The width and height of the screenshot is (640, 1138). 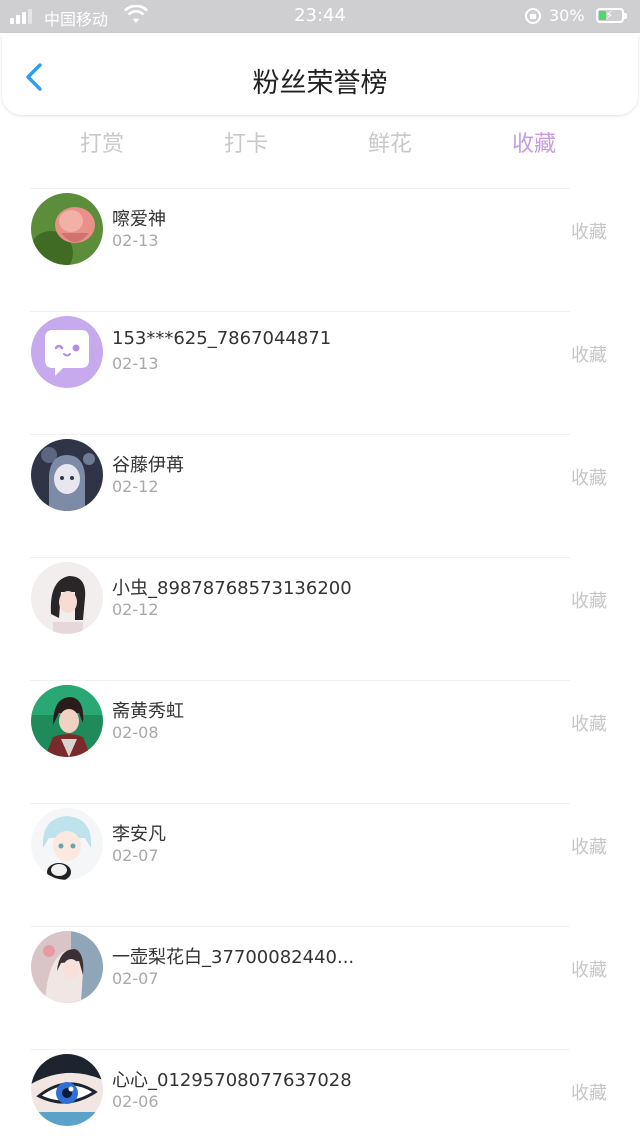 What do you see at coordinates (320, 495) in the screenshot?
I see `list-item: 谷藤伊苒 02-12 收藏` at bounding box center [320, 495].